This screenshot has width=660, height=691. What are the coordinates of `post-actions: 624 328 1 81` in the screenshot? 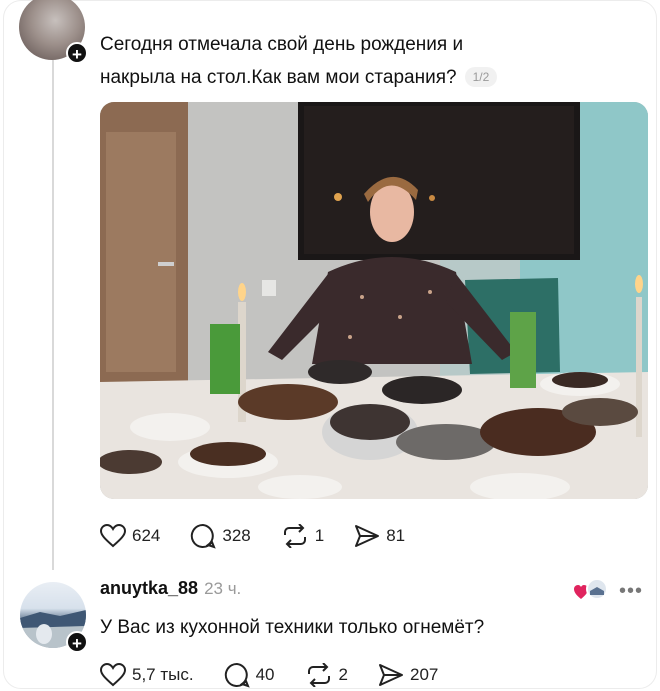 It's located at (267, 536).